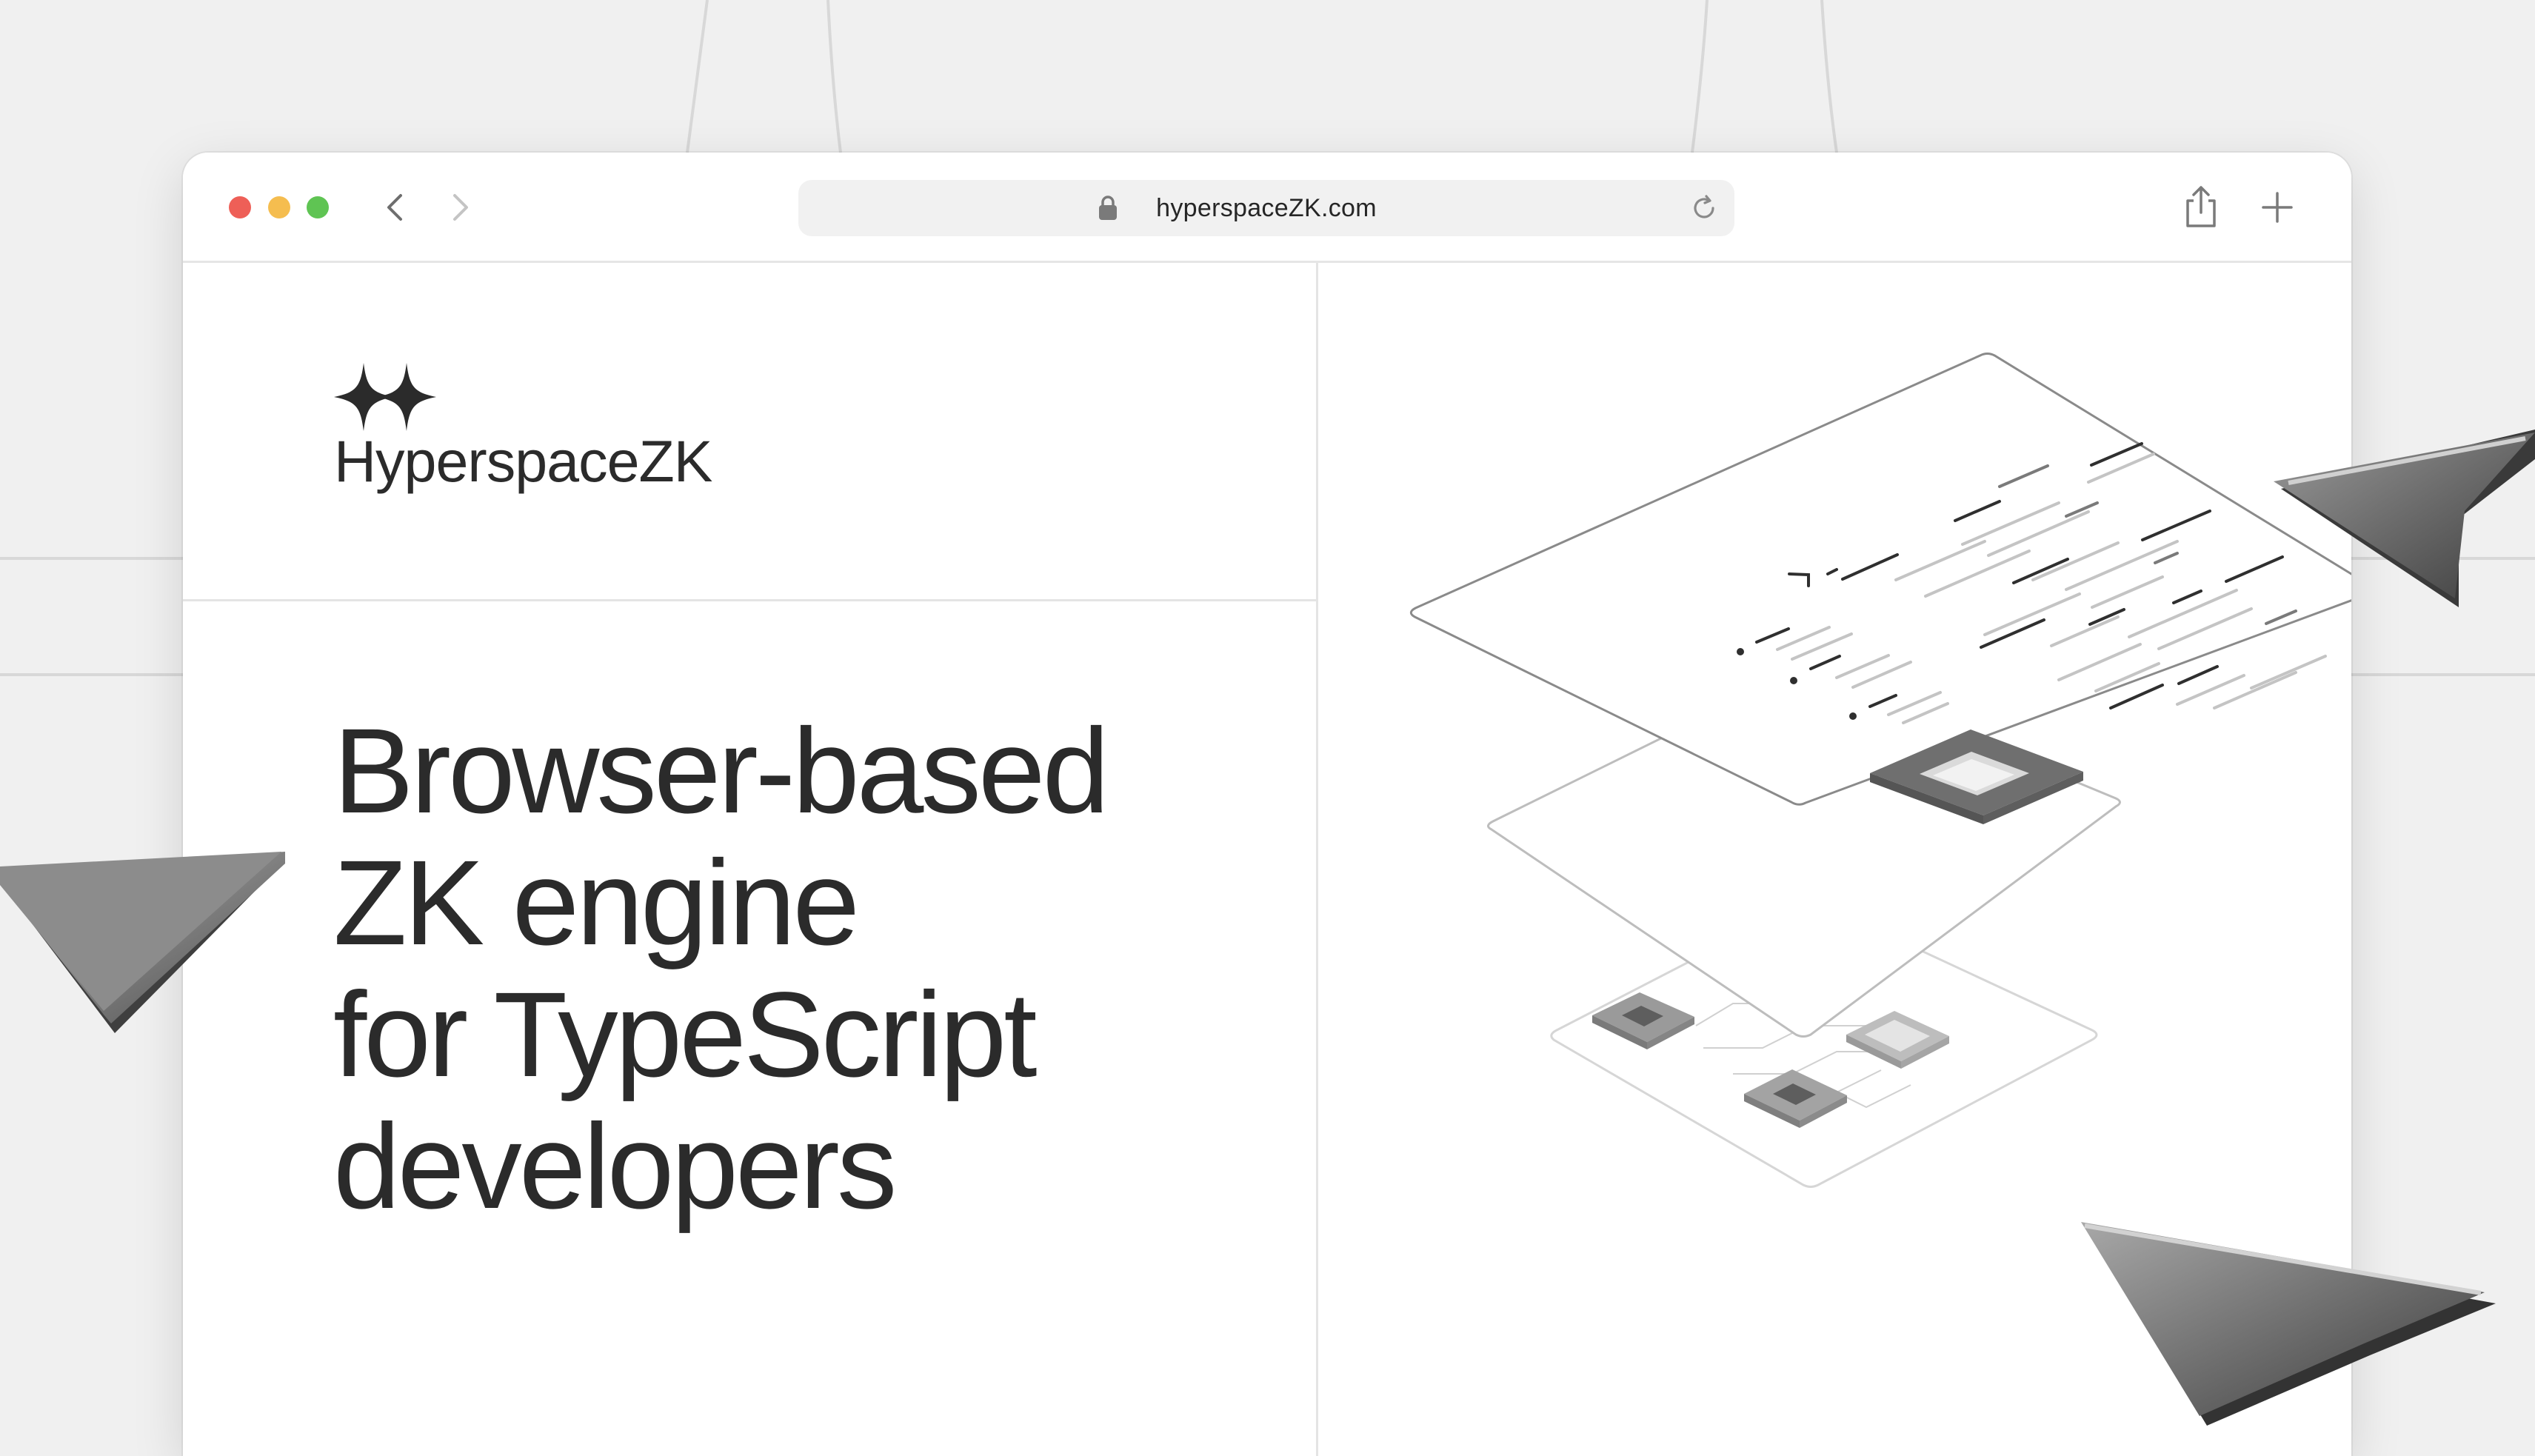 The height and width of the screenshot is (1456, 2535). I want to click on headline-line: Browser-based, so click(721, 770).